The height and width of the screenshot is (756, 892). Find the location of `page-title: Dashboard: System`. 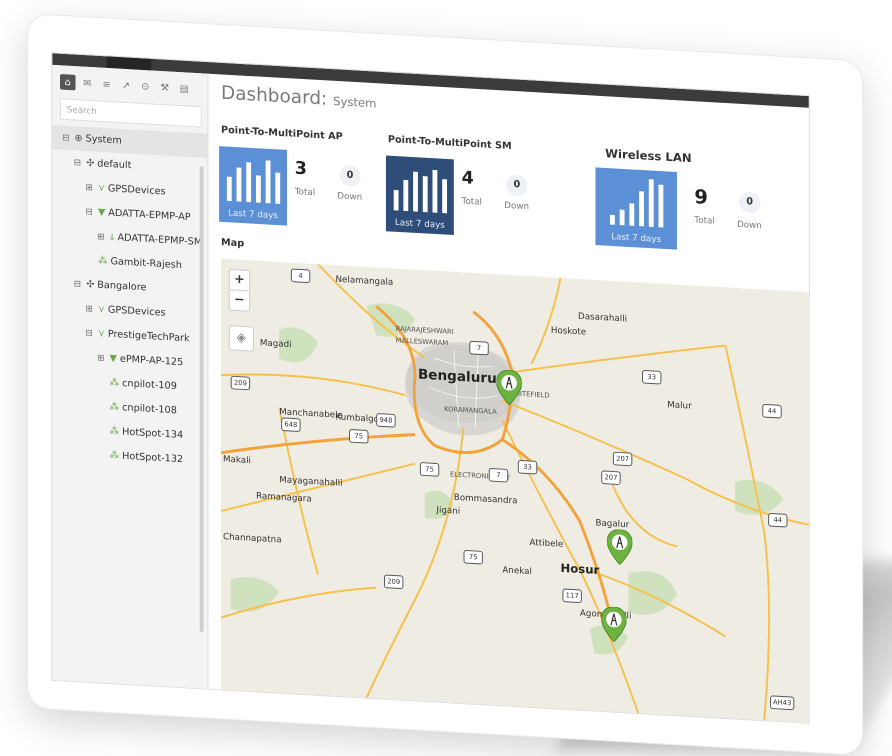

page-title: Dashboard: System is located at coordinates (298, 97).